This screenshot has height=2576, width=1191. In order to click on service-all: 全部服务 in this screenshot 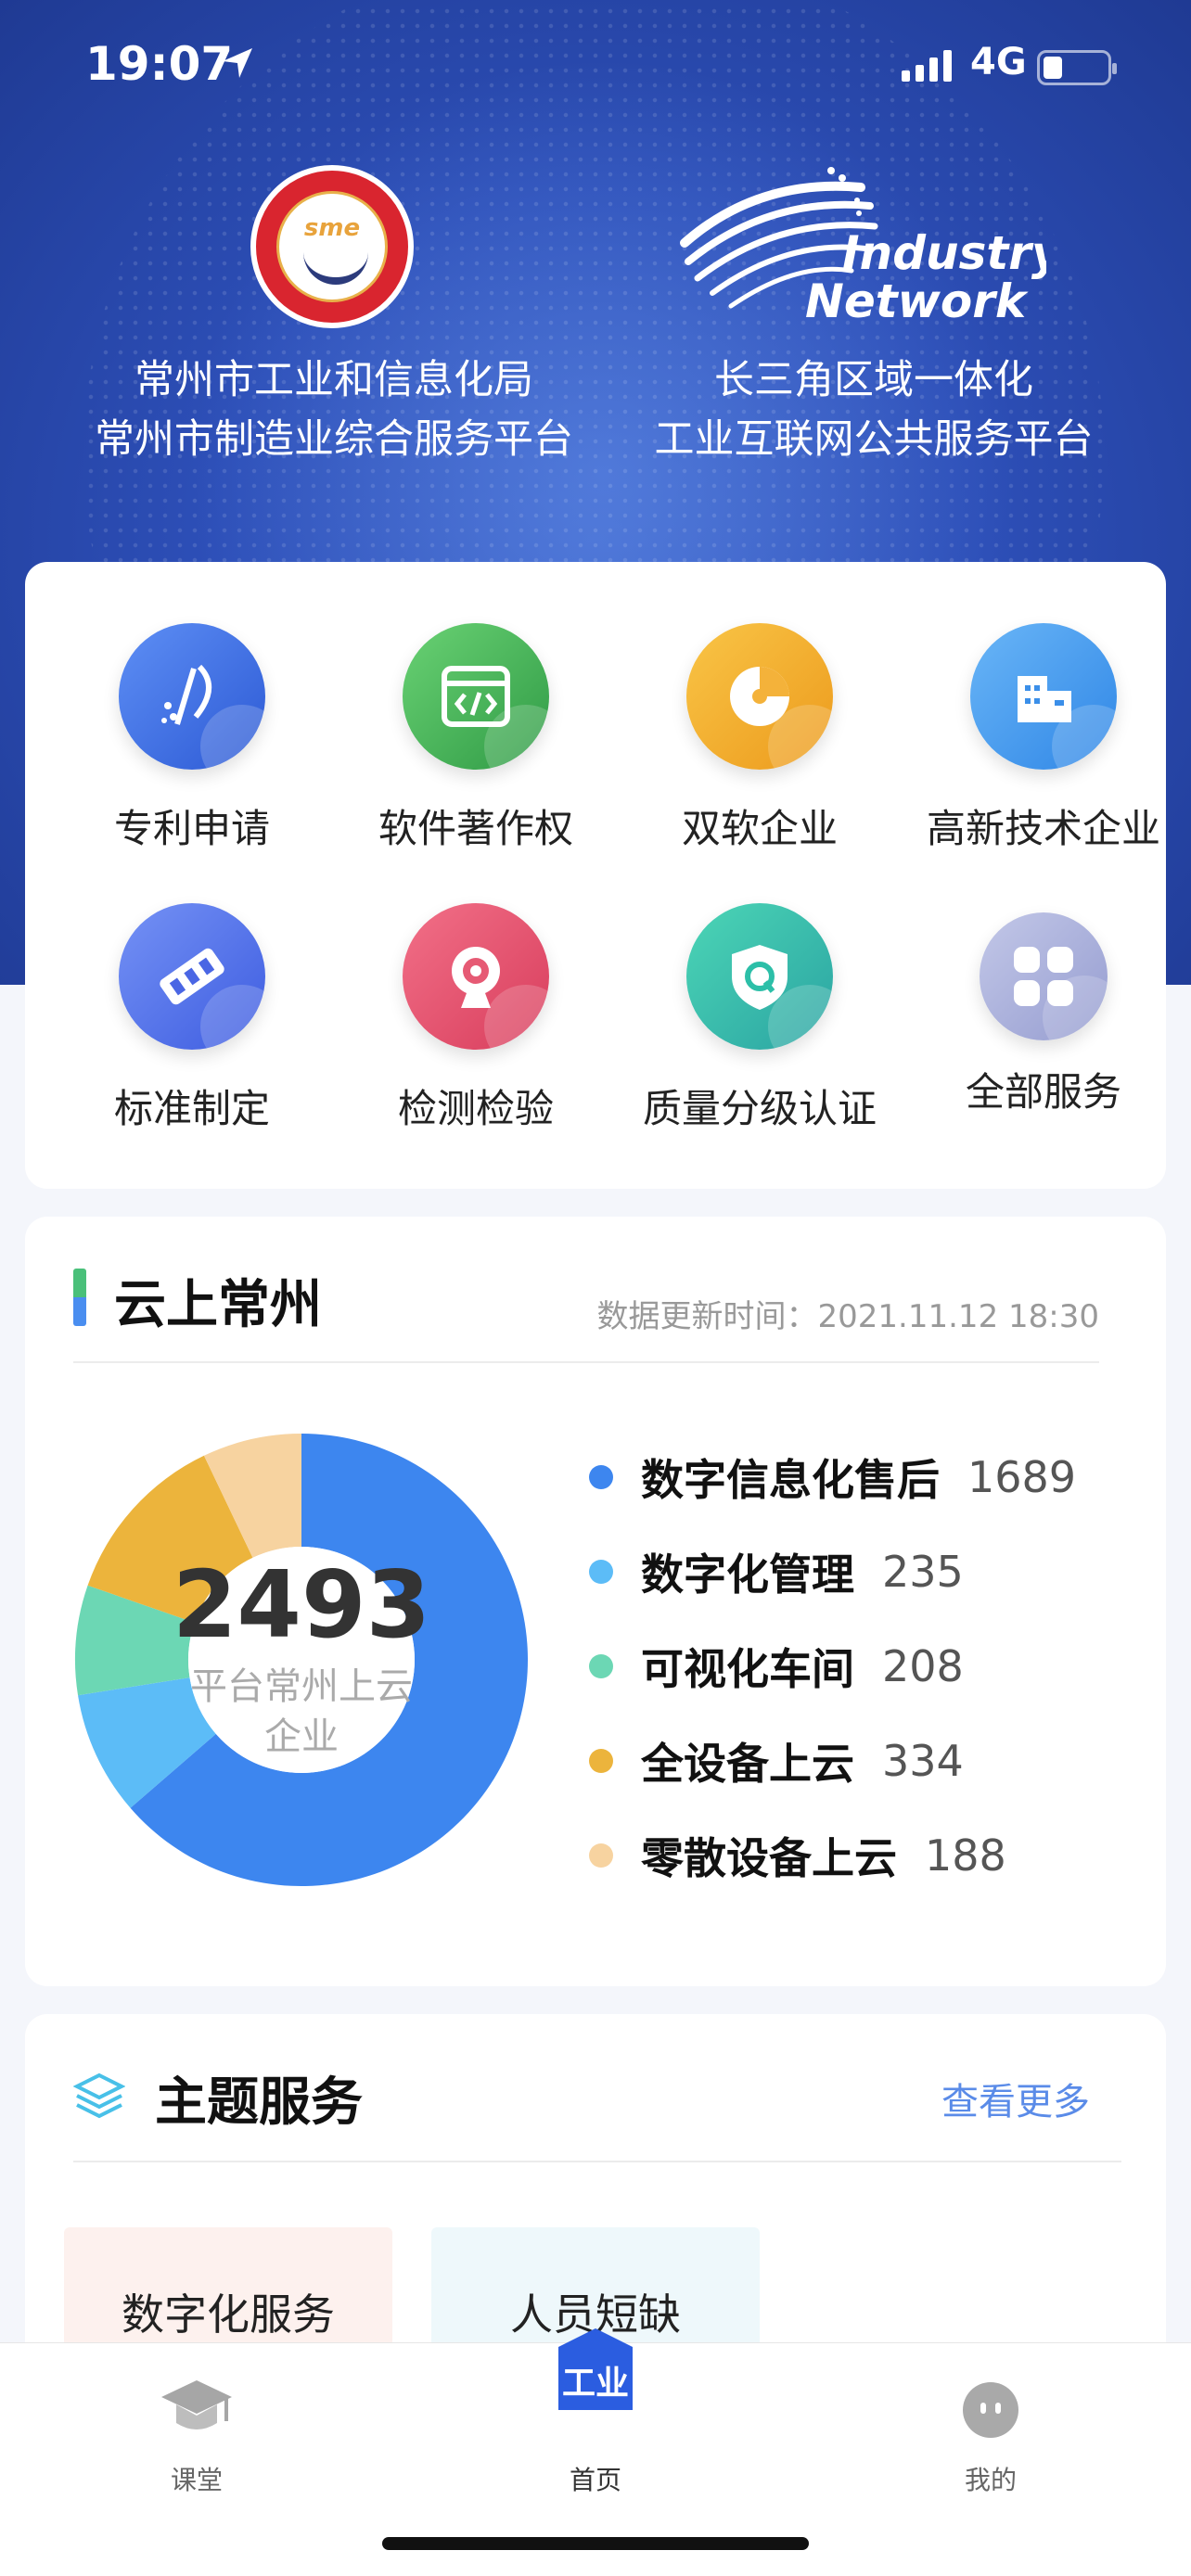, I will do `click(1043, 1010)`.